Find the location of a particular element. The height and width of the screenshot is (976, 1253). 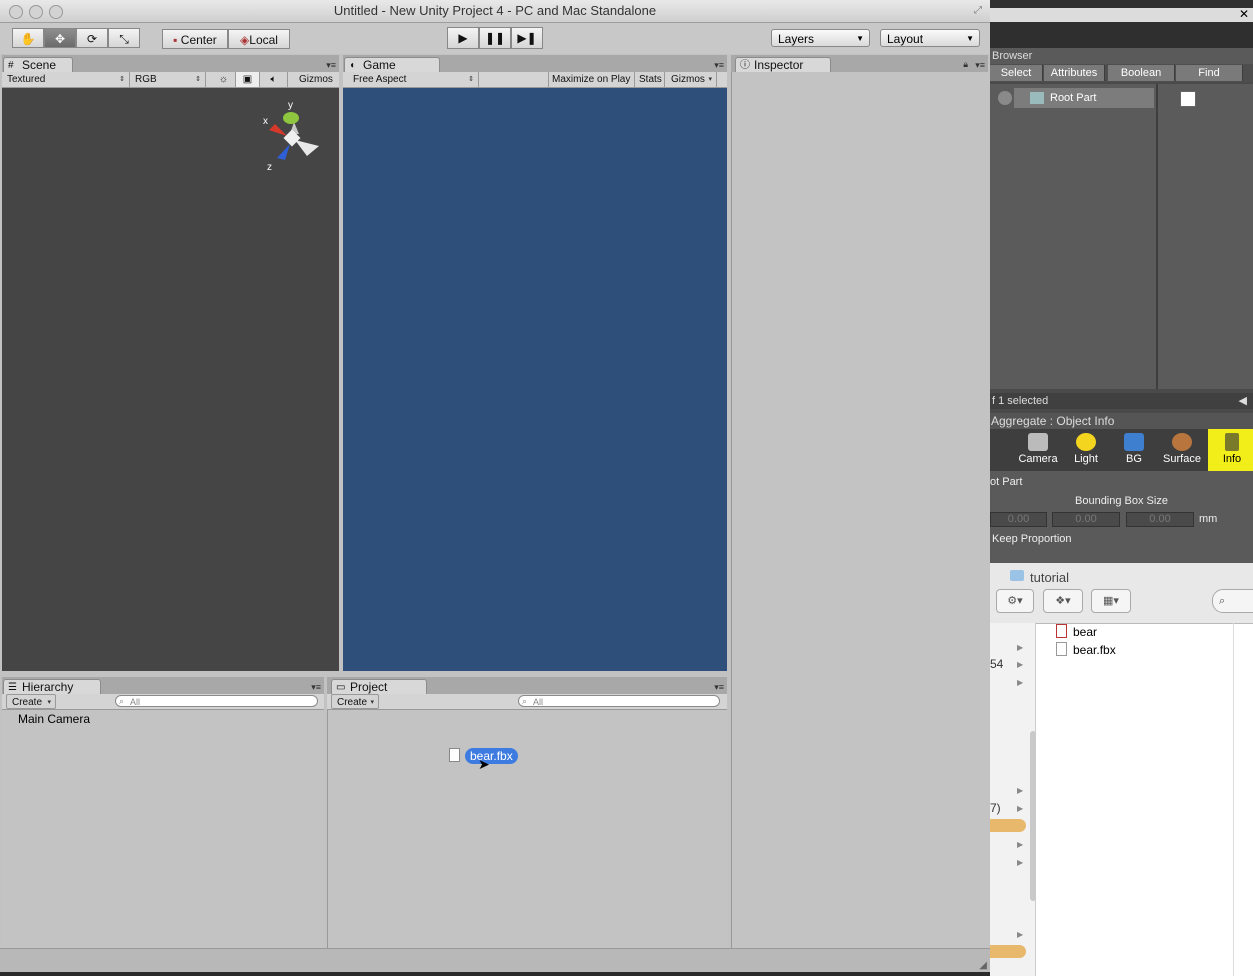

scrollbar is located at coordinates (1033, 816).